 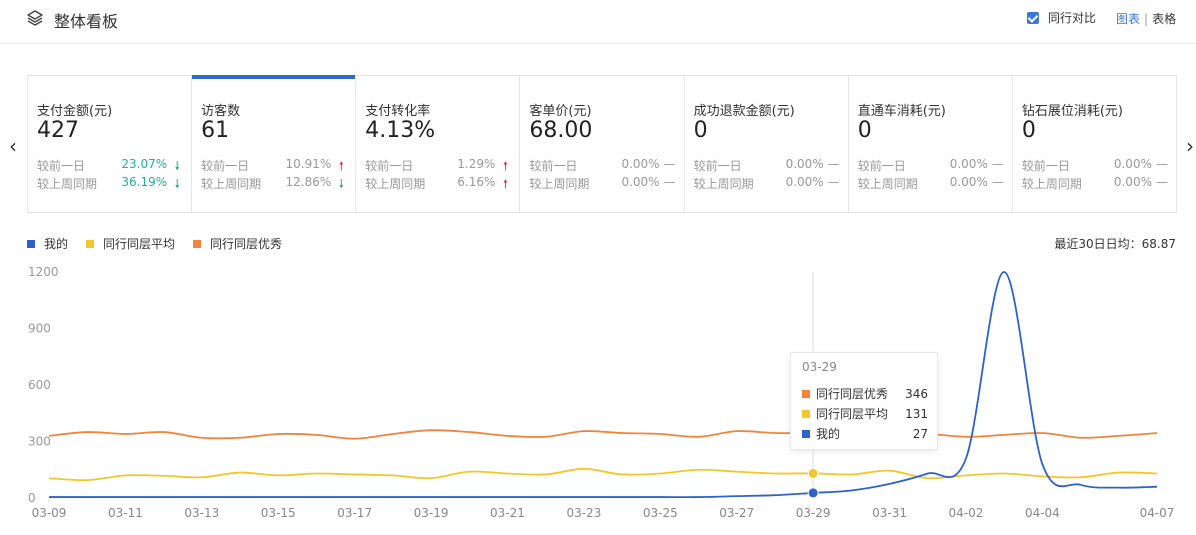 I want to click on tooltip-series-value: 131, so click(x=916, y=413).